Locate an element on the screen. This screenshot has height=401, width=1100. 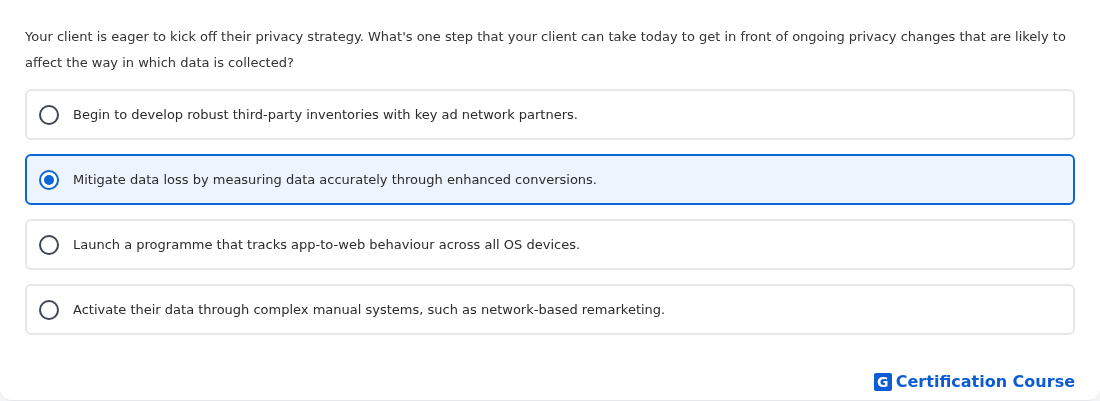
answer-option: Activate their data through complex manual systems, such as network-based remarketing. is located at coordinates (550, 309).